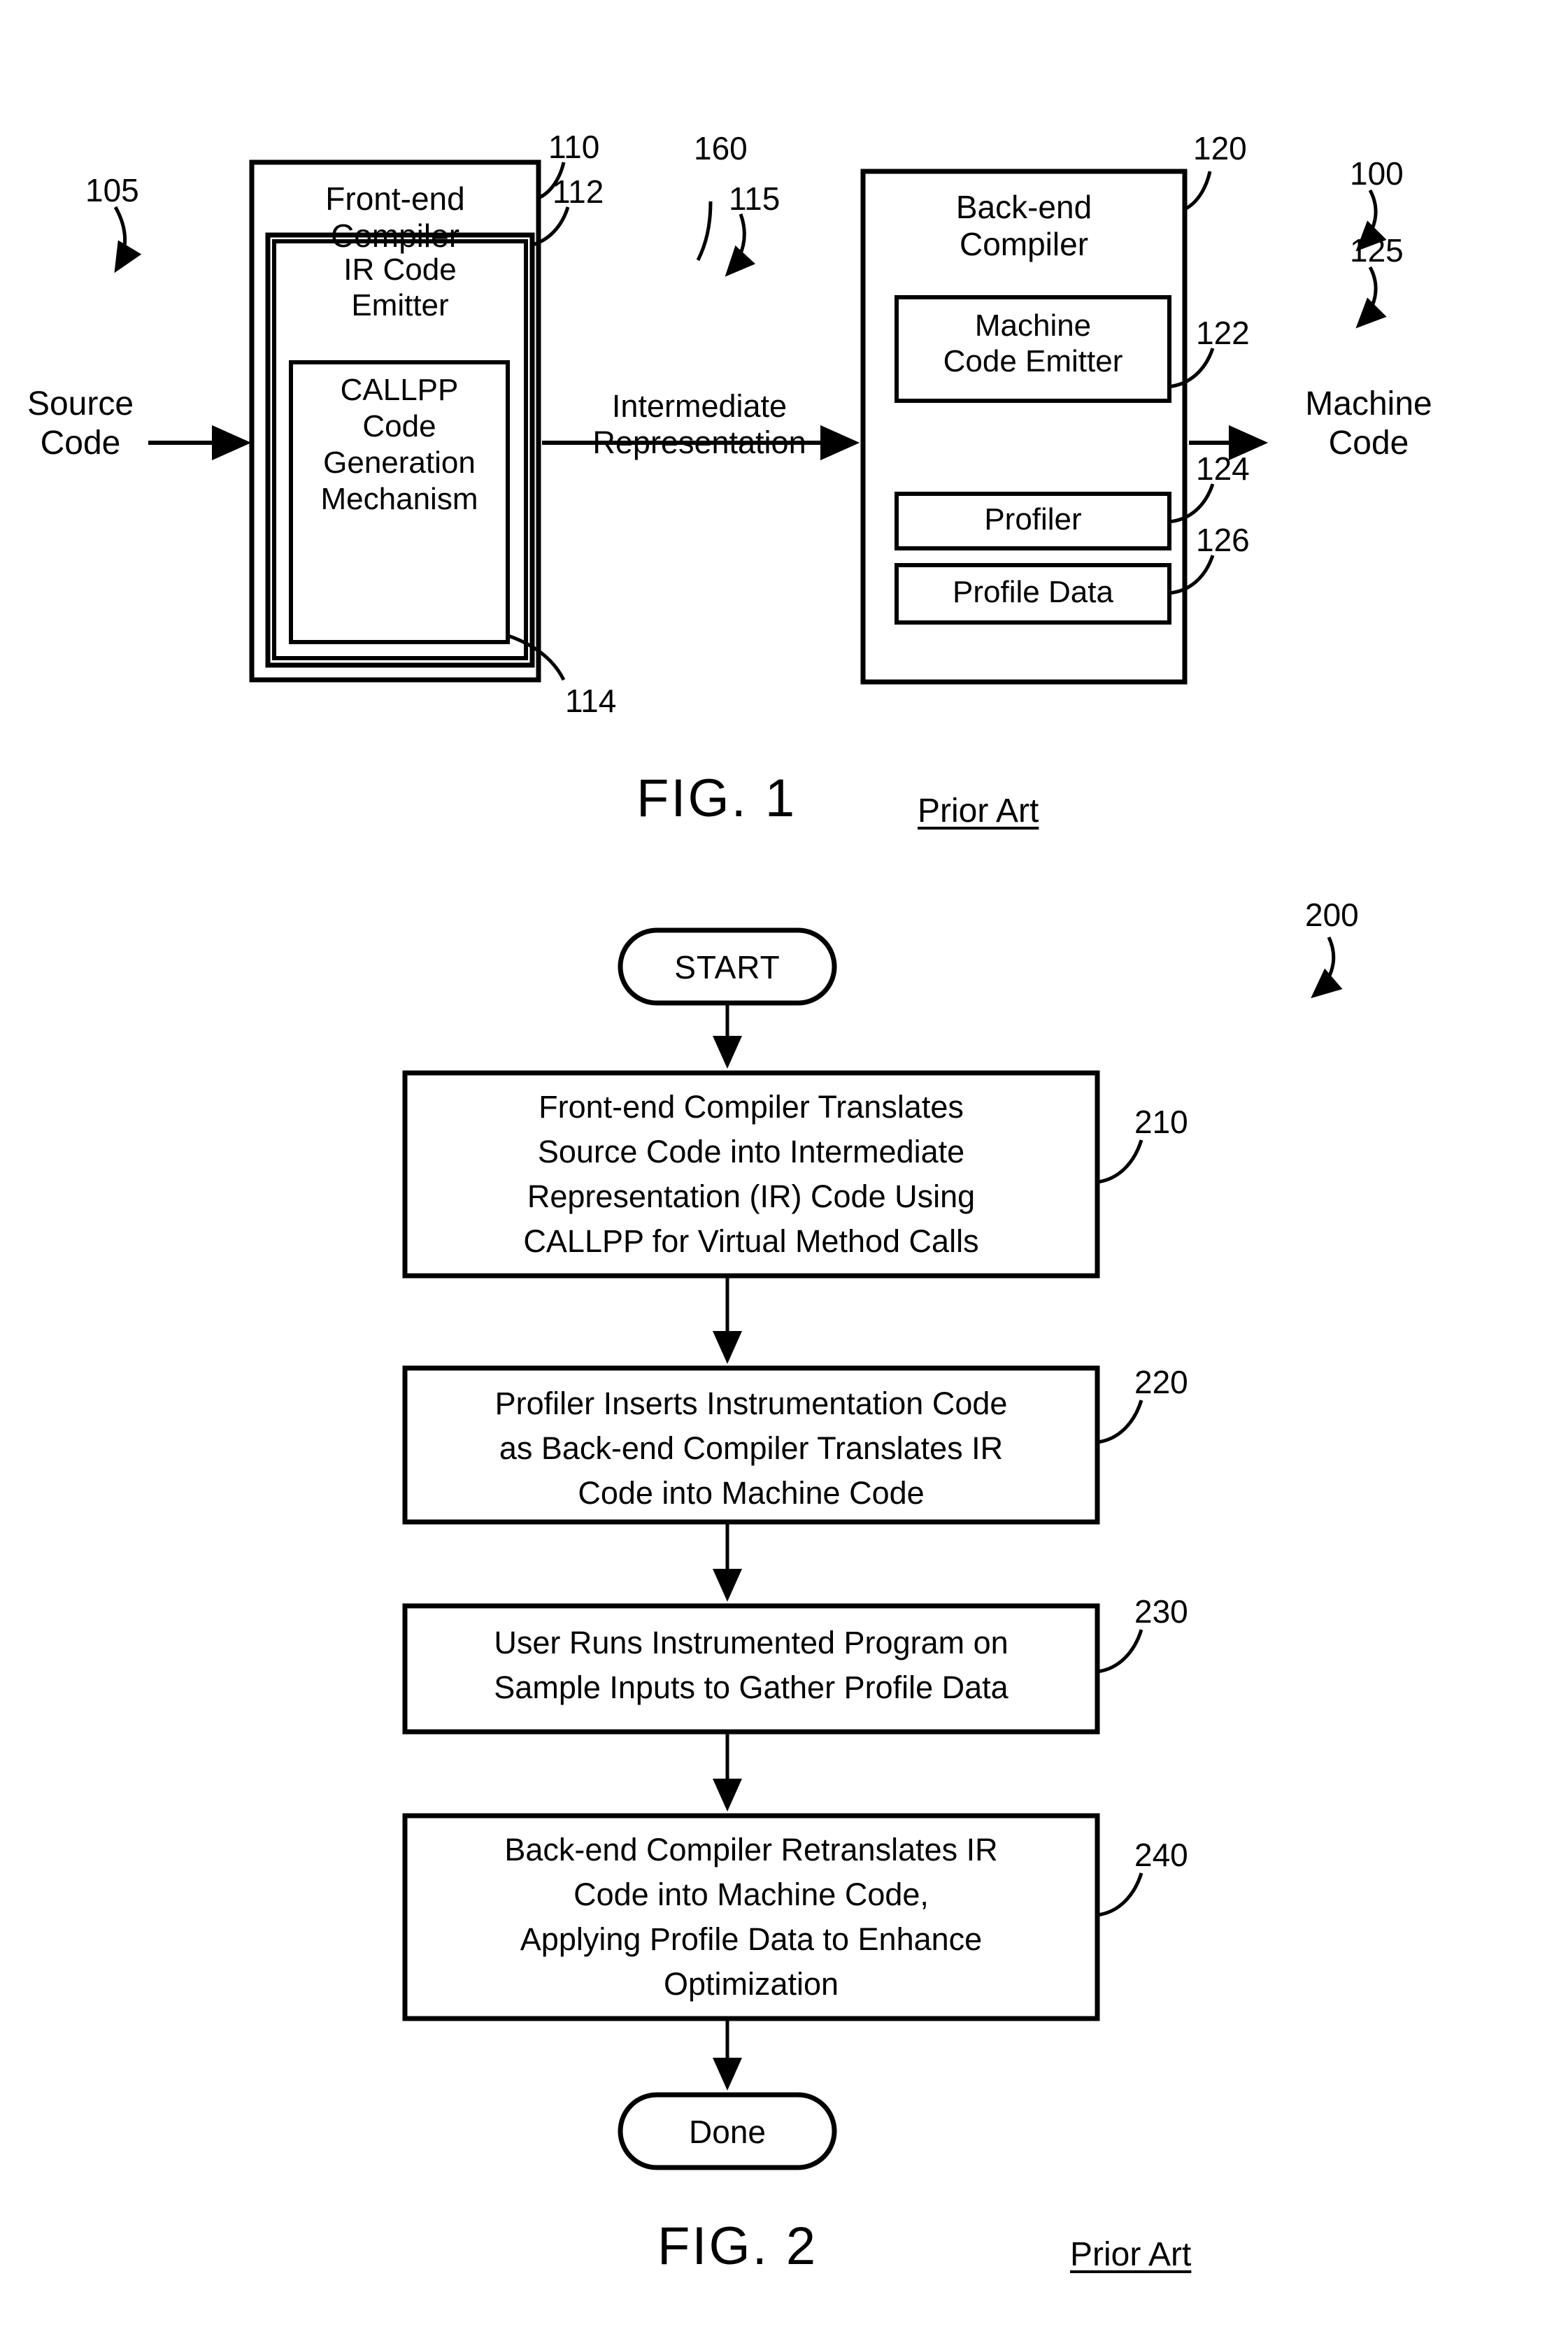  What do you see at coordinates (1223, 333) in the screenshot?
I see `ref-122: 122` at bounding box center [1223, 333].